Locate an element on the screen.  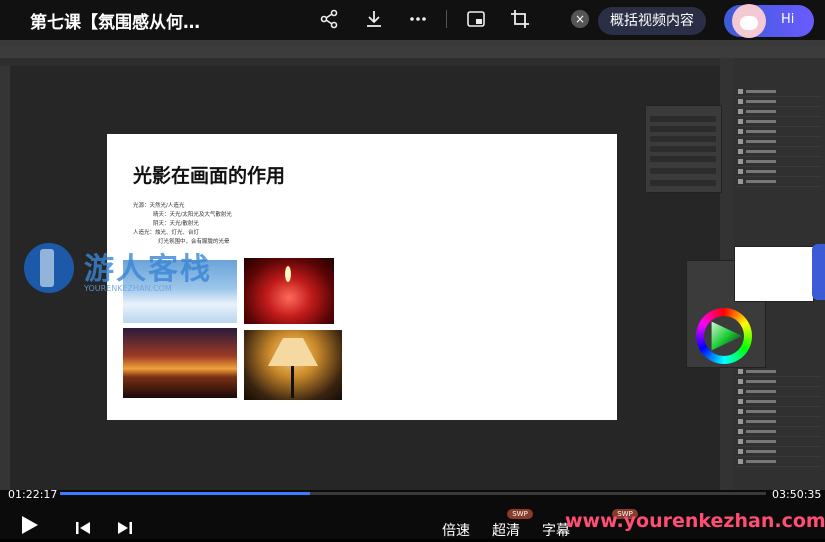
duration: 03:50:35 is located at coordinates (797, 494).